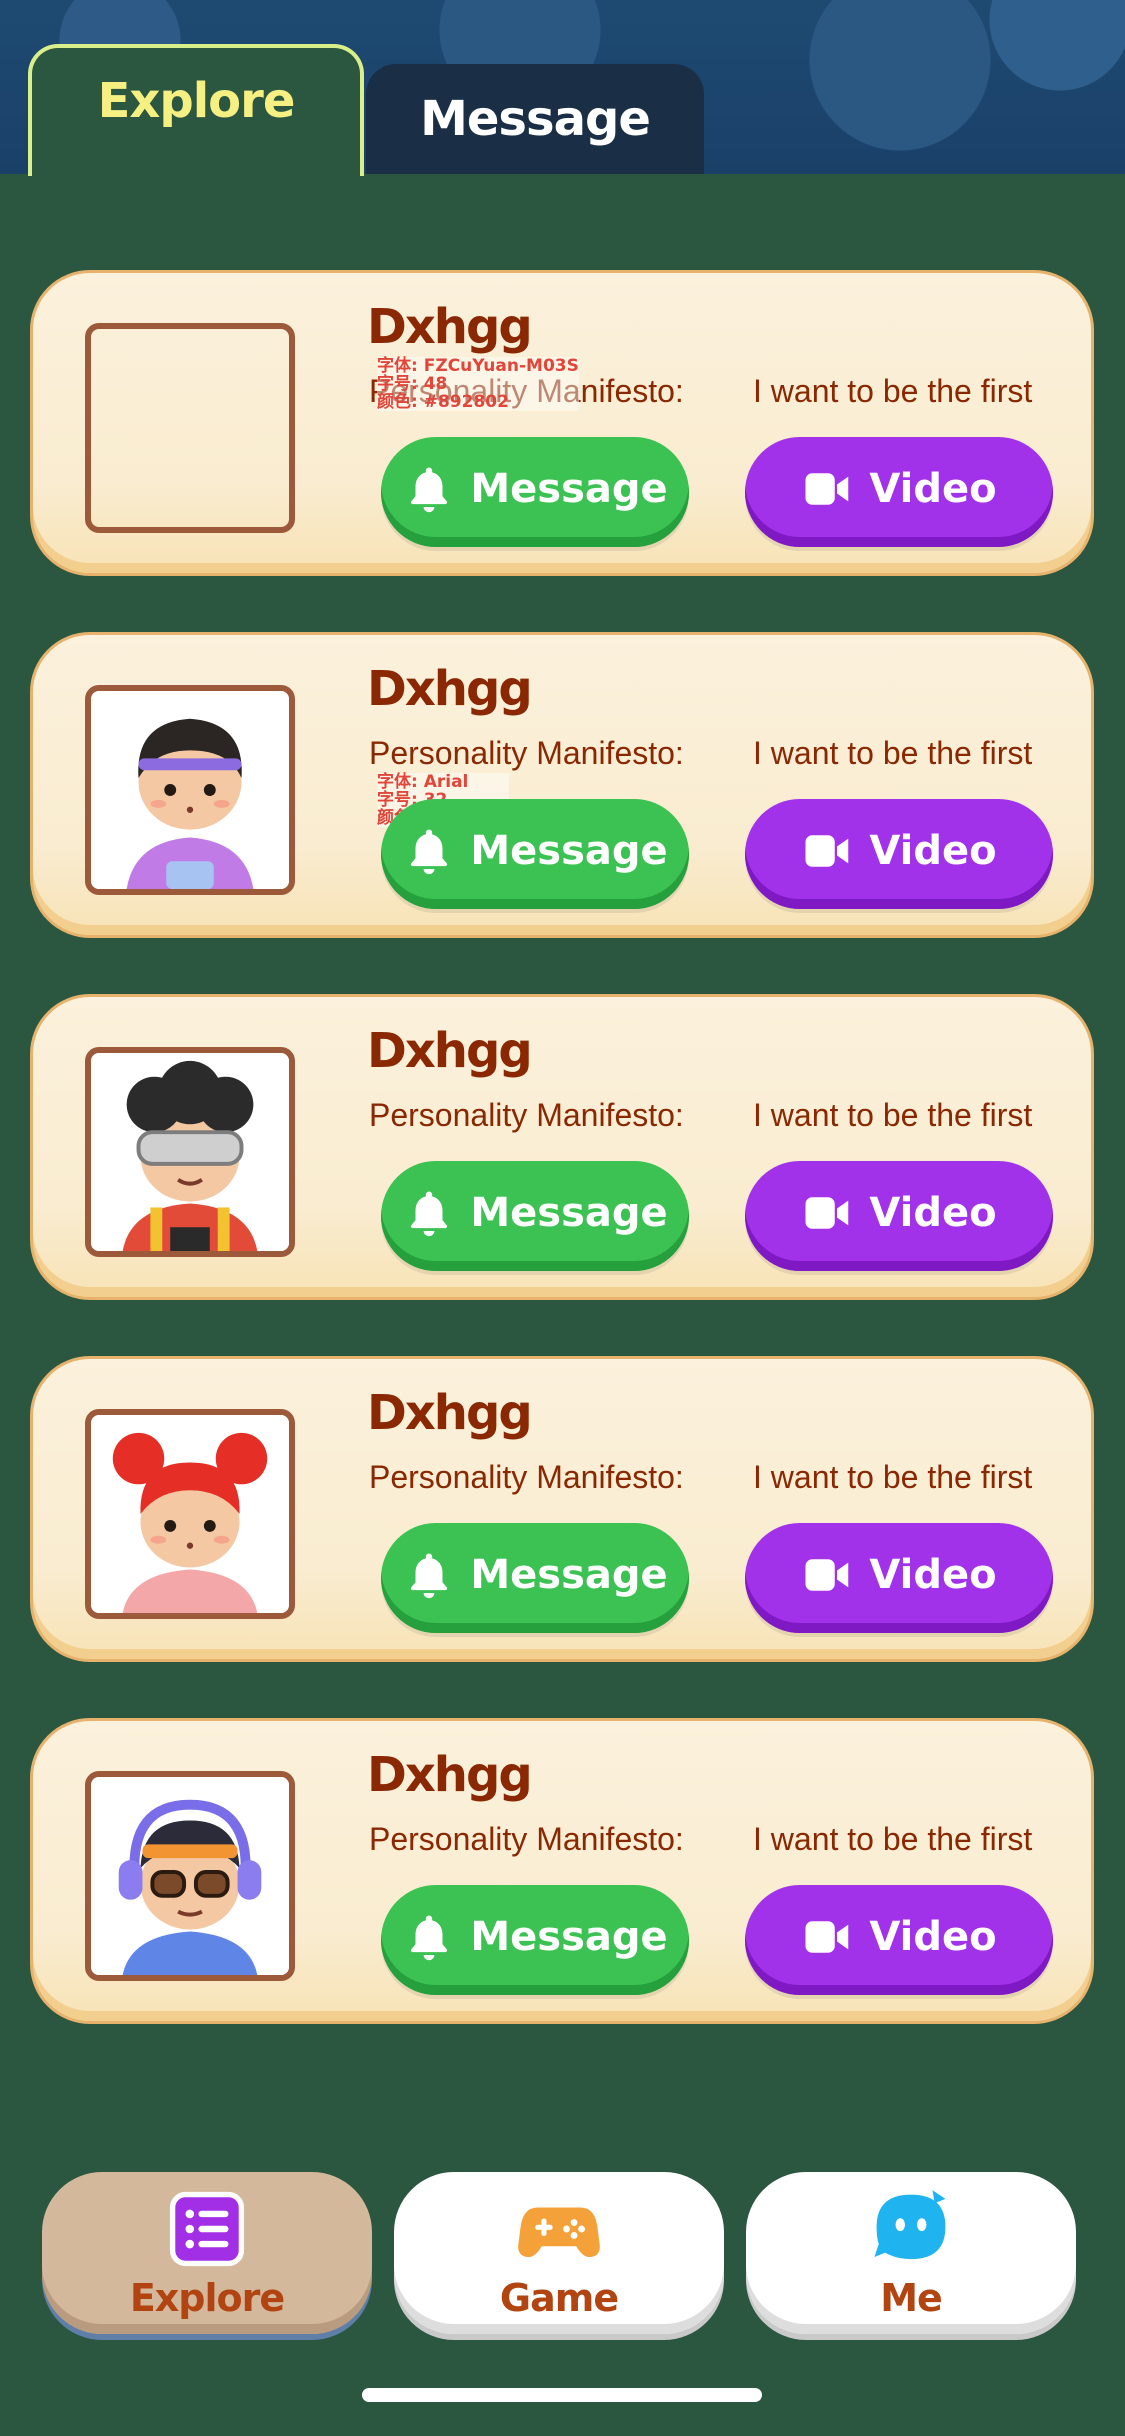  I want to click on boy-purple-headband-avatar, so click(190, 790).